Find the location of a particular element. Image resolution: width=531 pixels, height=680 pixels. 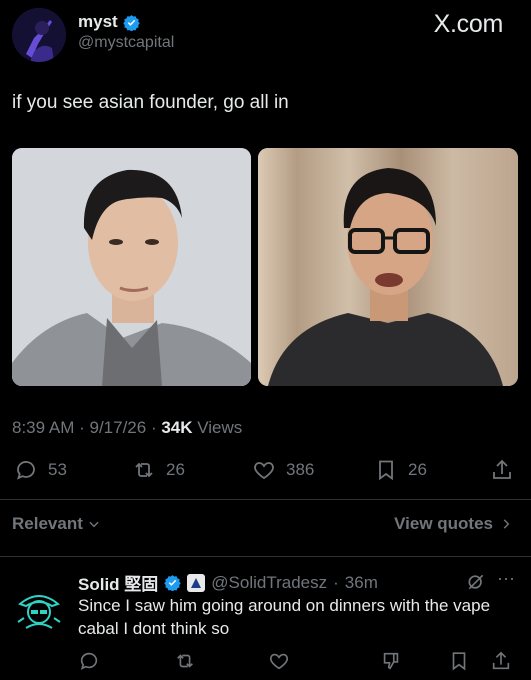

reply-bookmark-button is located at coordinates (459, 661).